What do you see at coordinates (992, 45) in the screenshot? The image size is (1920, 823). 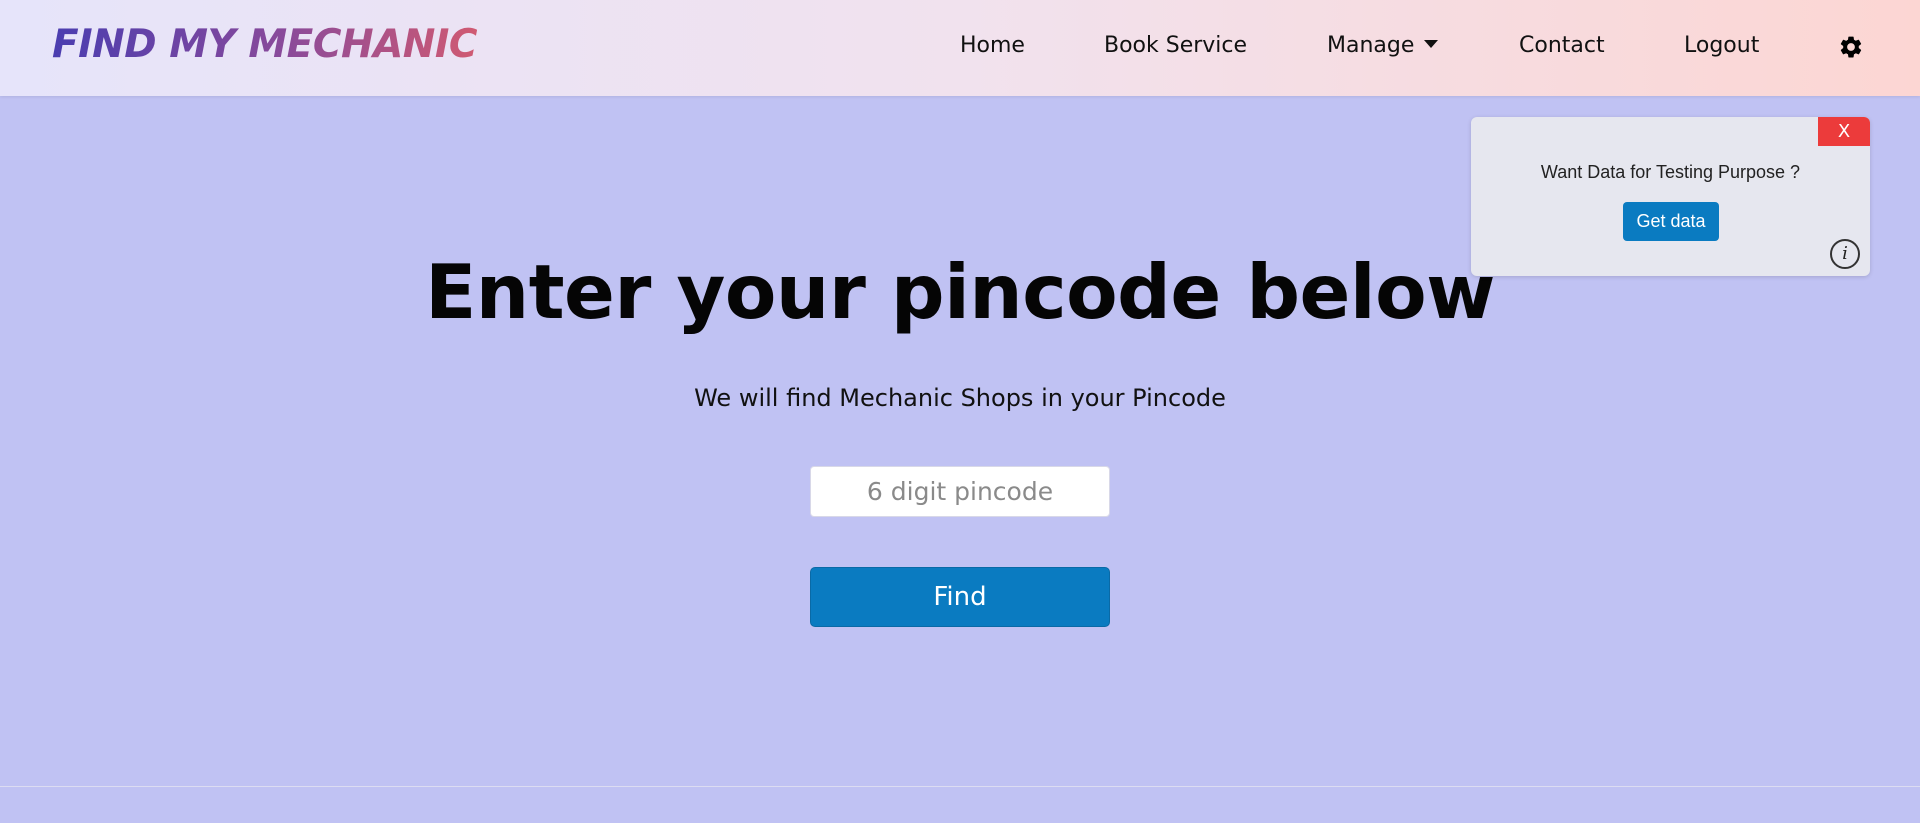 I see `nav-home-link: Home` at bounding box center [992, 45].